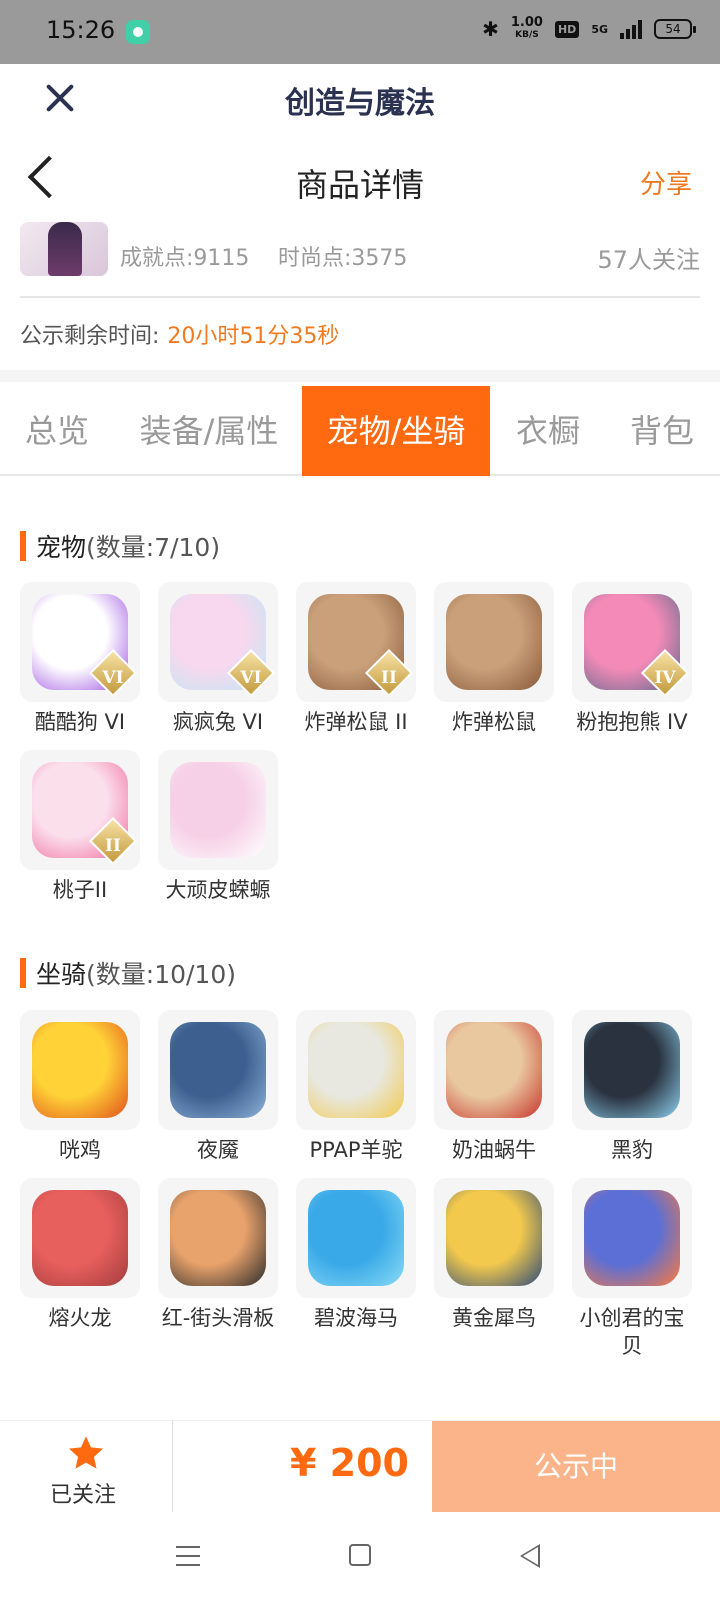 This screenshot has width=720, height=1600. What do you see at coordinates (494, 1255) in the screenshot?
I see `mount-item: 黄金犀鸟` at bounding box center [494, 1255].